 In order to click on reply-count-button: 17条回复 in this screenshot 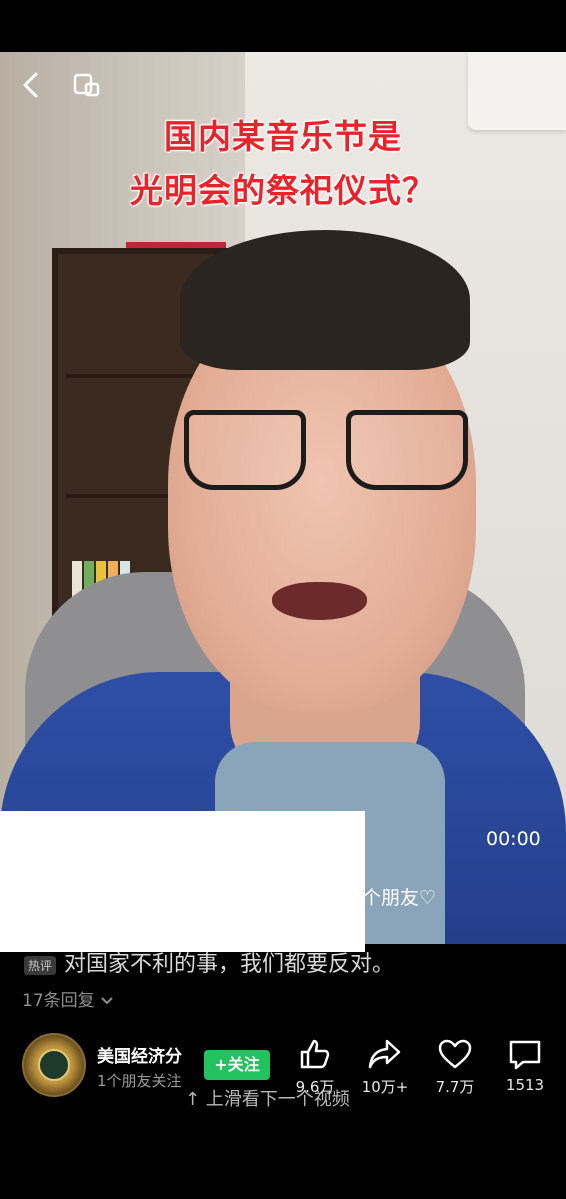, I will do `click(68, 998)`.